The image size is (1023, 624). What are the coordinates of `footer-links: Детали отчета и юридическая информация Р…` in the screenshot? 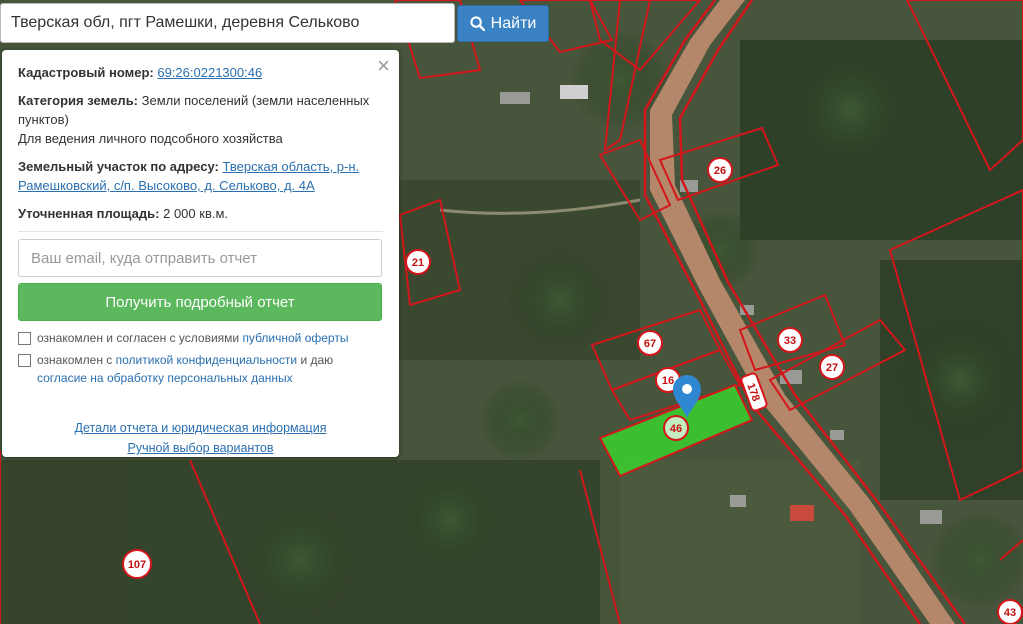 It's located at (200, 438).